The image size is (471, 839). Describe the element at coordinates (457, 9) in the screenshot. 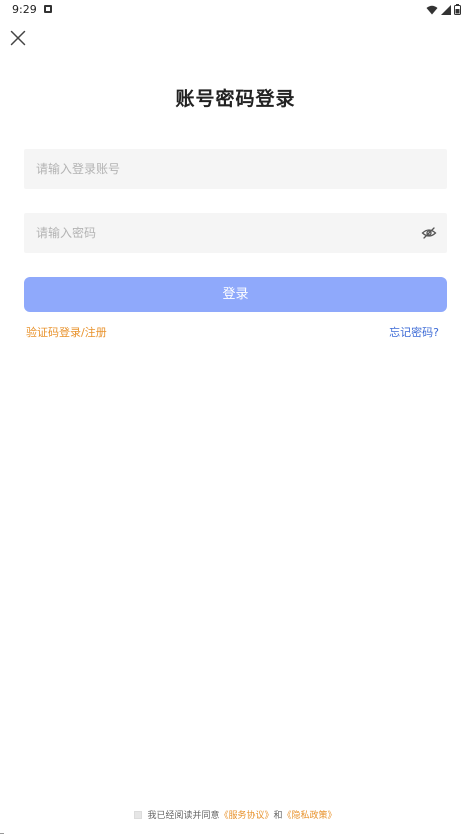

I see `battery-icon` at that location.